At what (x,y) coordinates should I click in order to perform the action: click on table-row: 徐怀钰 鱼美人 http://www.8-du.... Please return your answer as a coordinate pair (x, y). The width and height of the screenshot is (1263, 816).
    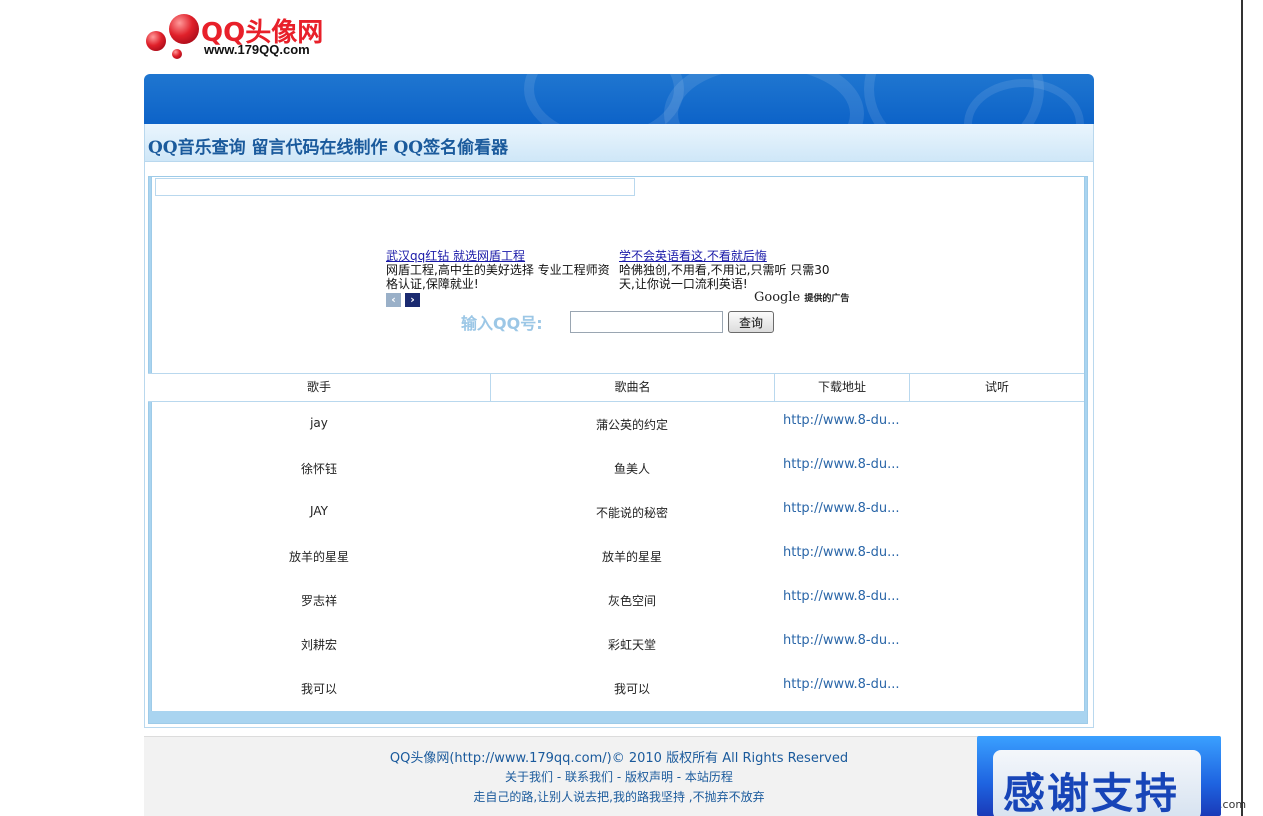
    Looking at the image, I should click on (616, 468).